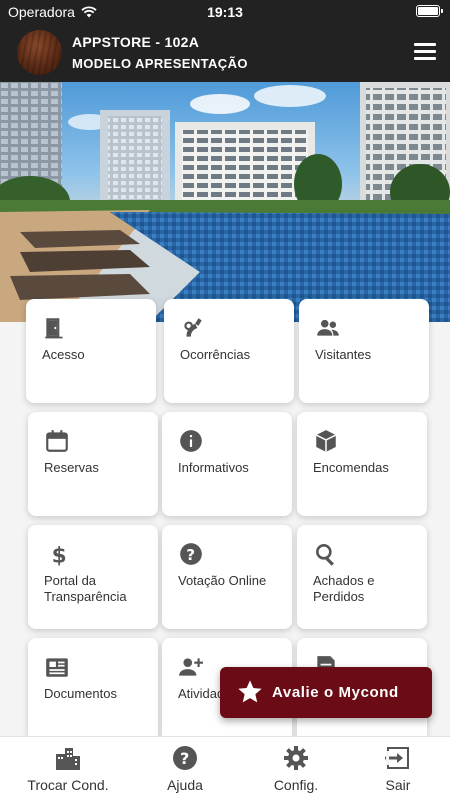 This screenshot has width=450, height=800. I want to click on door-icon, so click(54, 328).